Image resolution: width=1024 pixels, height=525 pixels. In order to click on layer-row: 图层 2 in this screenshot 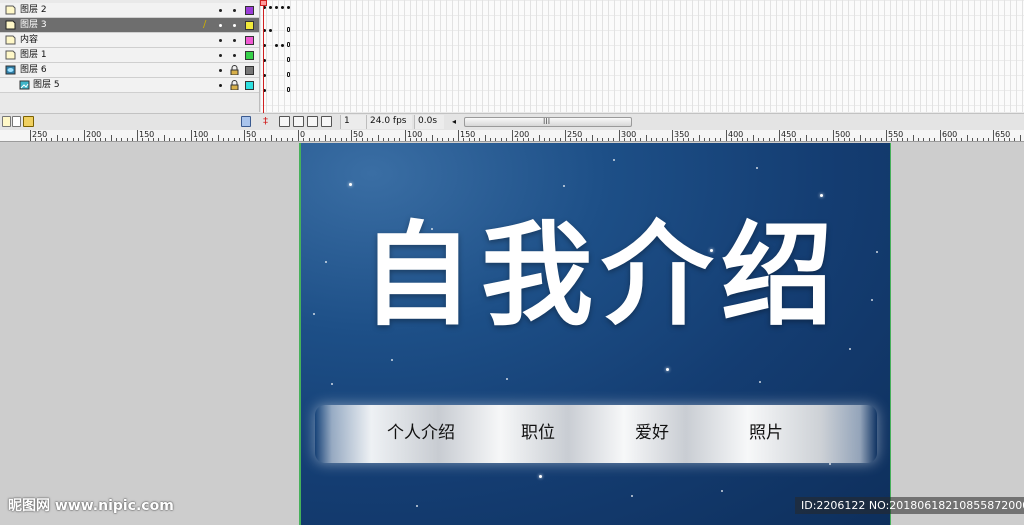, I will do `click(129, 10)`.